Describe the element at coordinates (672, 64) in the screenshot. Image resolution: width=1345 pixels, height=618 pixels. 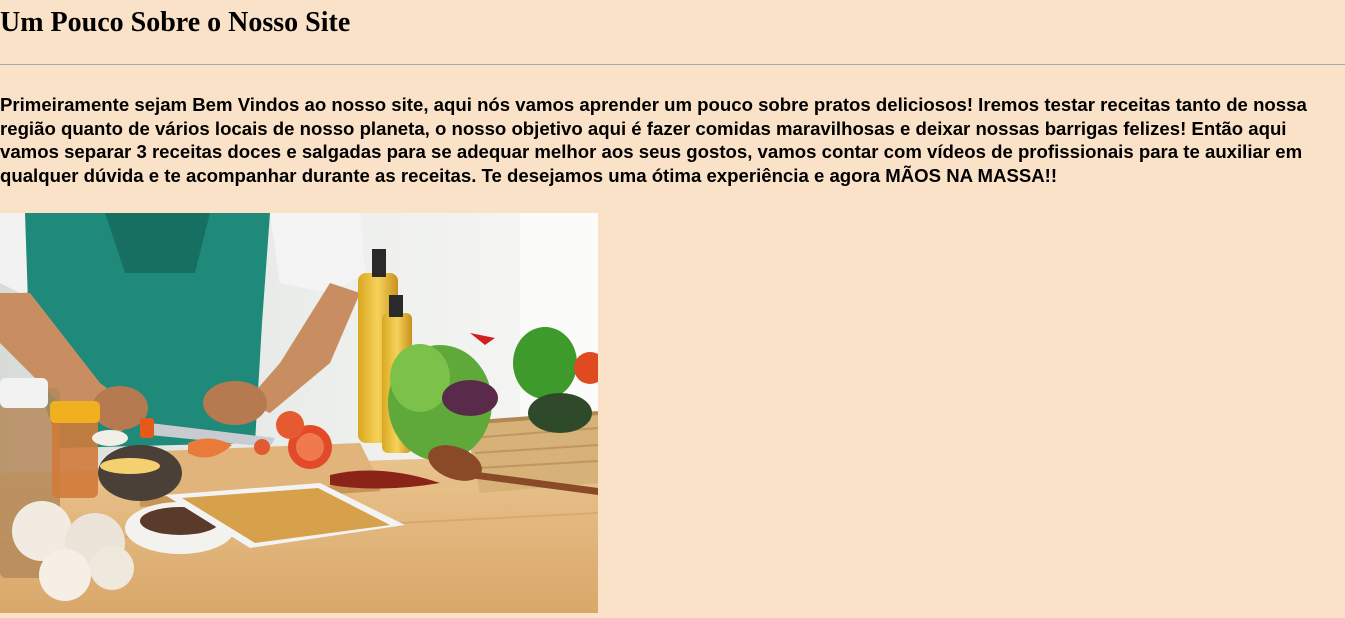
I see `divider` at that location.